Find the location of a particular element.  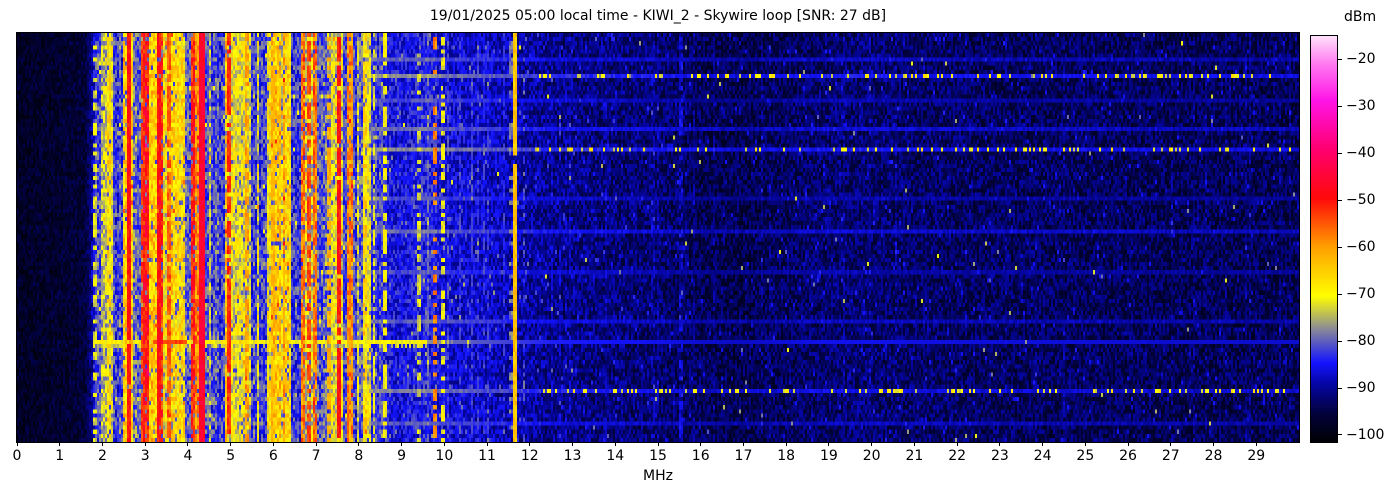

x-tick-label: 16 is located at coordinates (700, 456).